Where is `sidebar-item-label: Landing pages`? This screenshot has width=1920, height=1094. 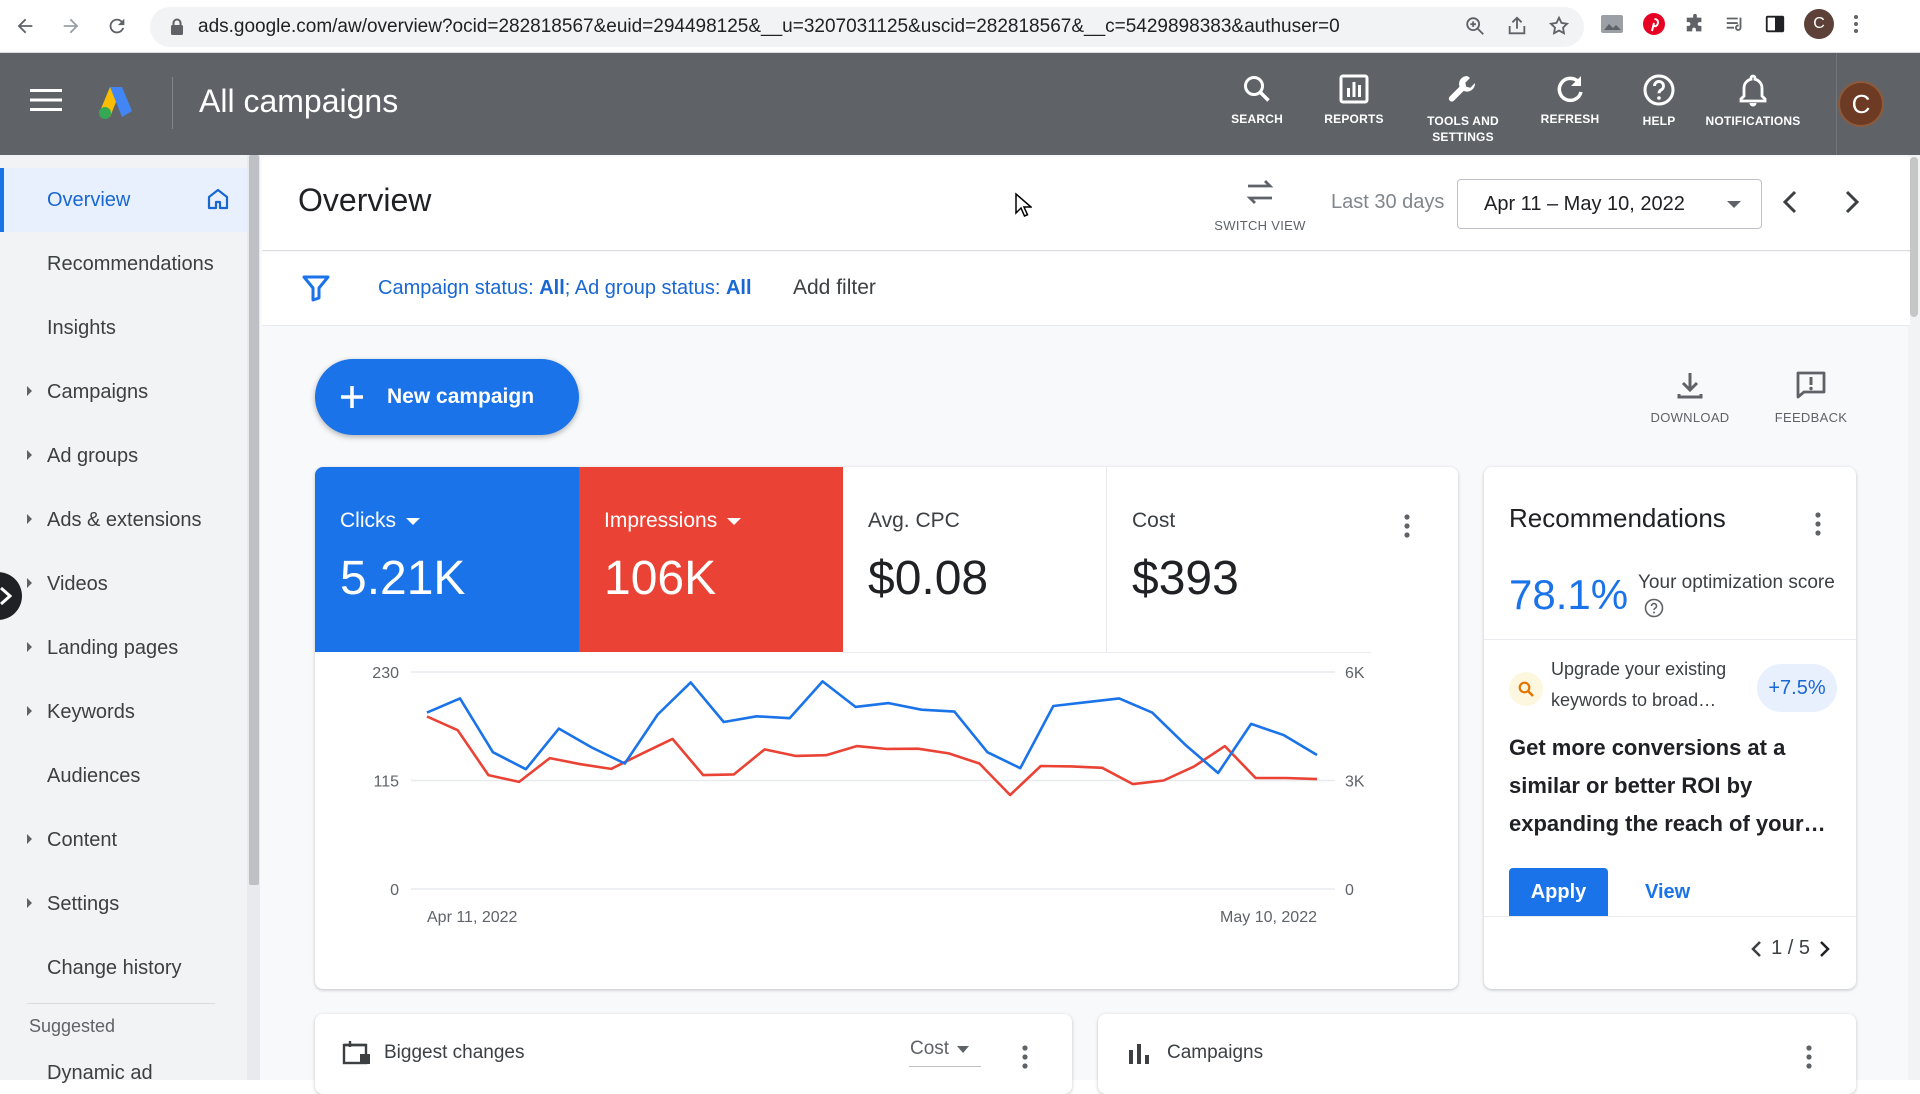
sidebar-item-label: Landing pages is located at coordinates (113, 647).